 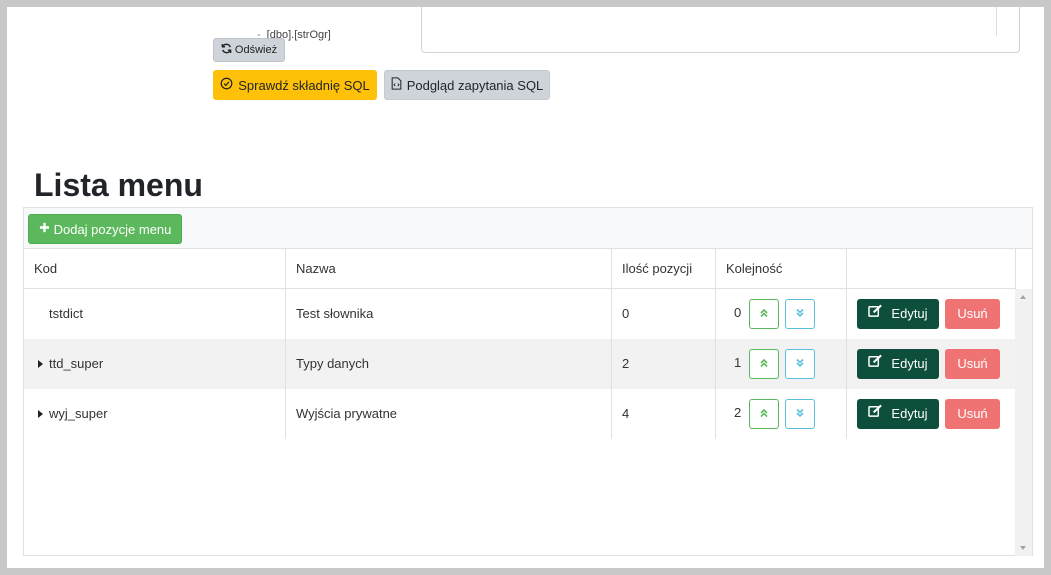 What do you see at coordinates (664, 269) in the screenshot?
I see `column-header-count: Ilość pozycji` at bounding box center [664, 269].